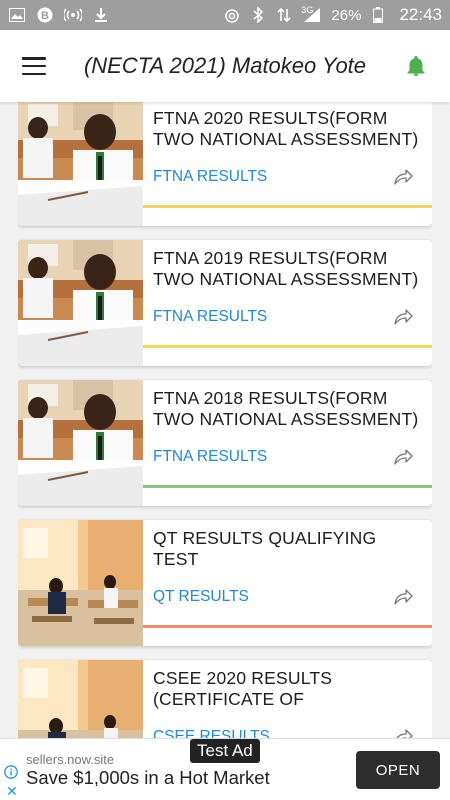  I want to click on battery-percent: 26%, so click(346, 15).